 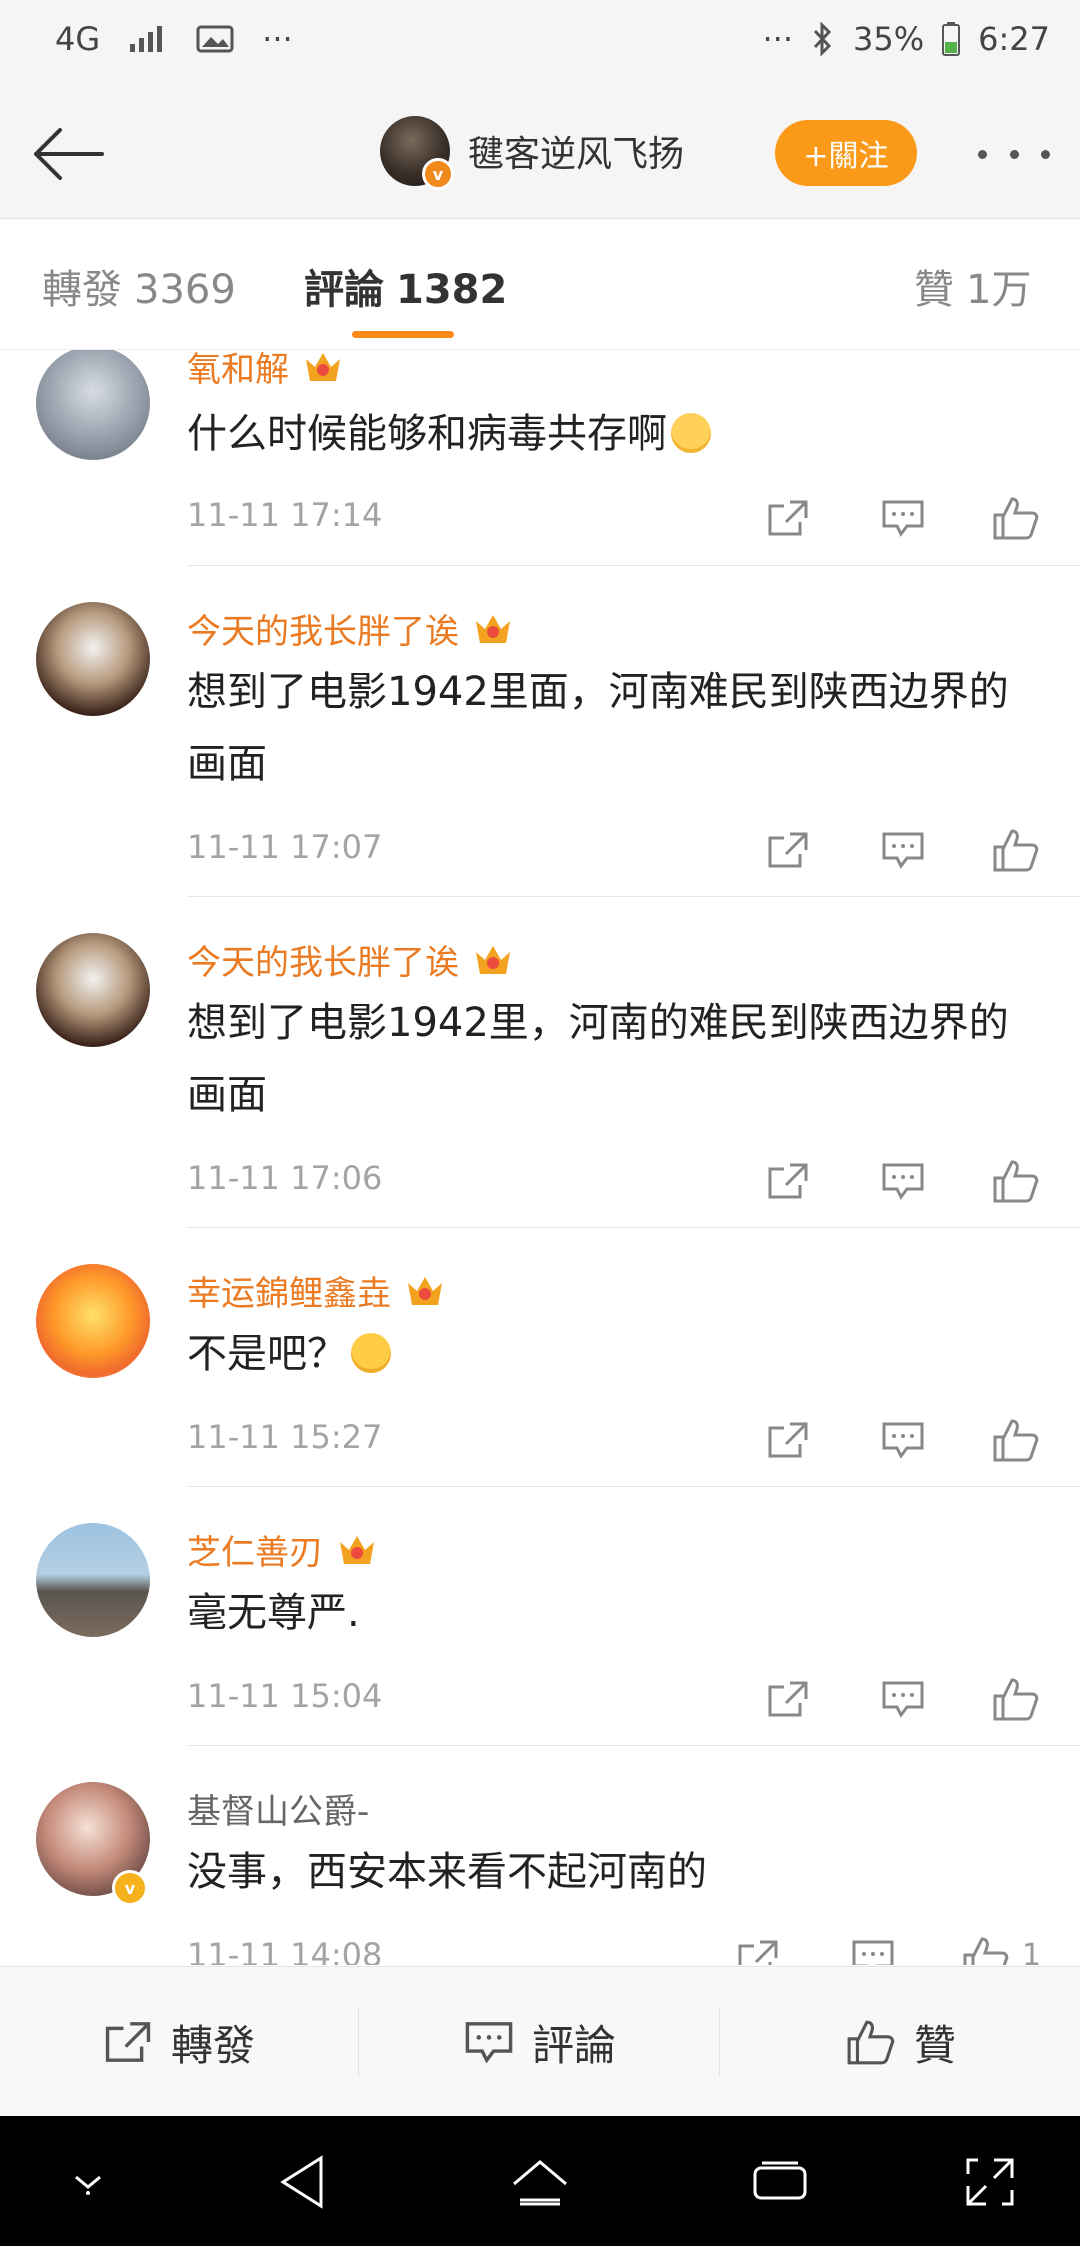 I want to click on tab-bar: 轉發 3369 評論 1382 贊 1万, so click(x=540, y=284).